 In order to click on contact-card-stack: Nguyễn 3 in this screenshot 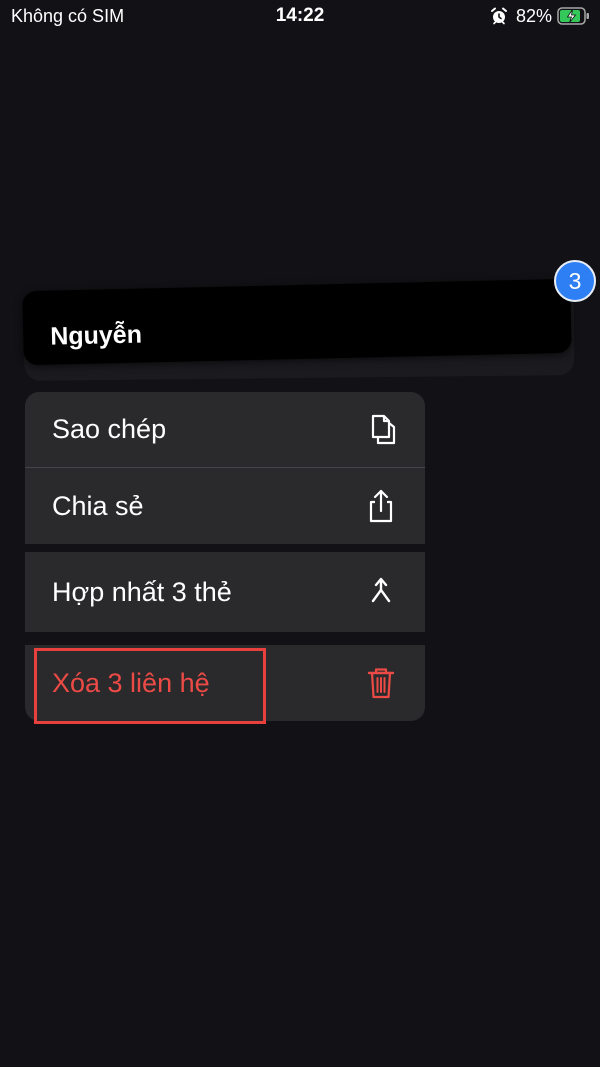, I will do `click(308, 330)`.